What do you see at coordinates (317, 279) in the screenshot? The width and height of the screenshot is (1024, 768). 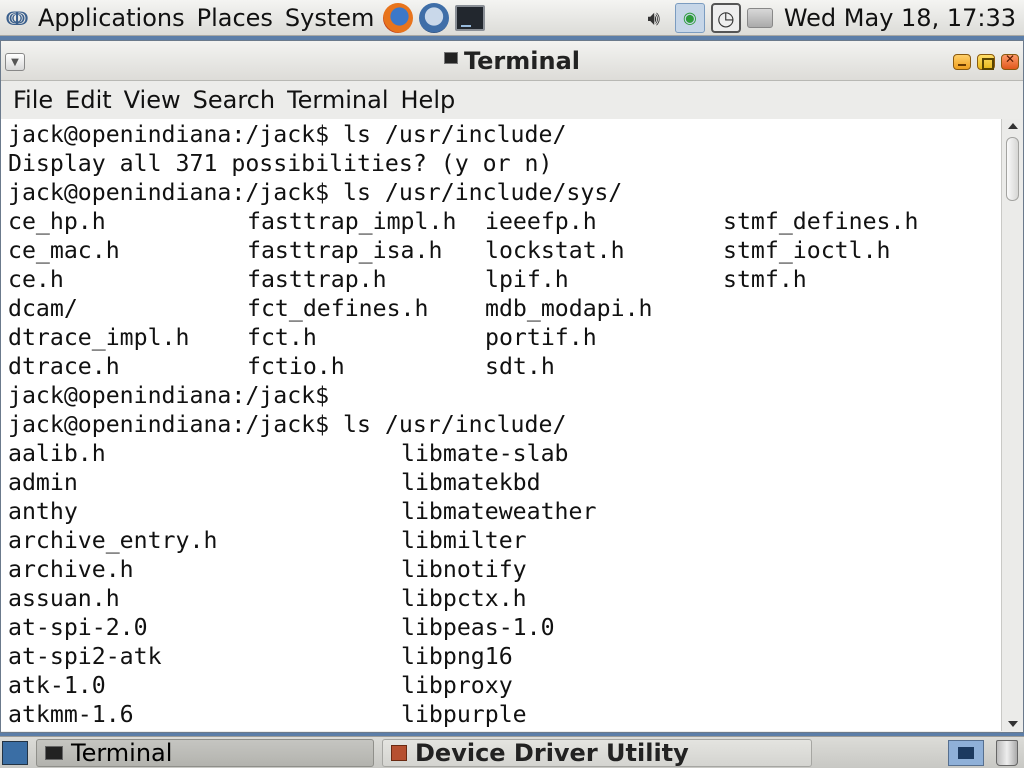 I see `file-entry: fasttrap.h` at bounding box center [317, 279].